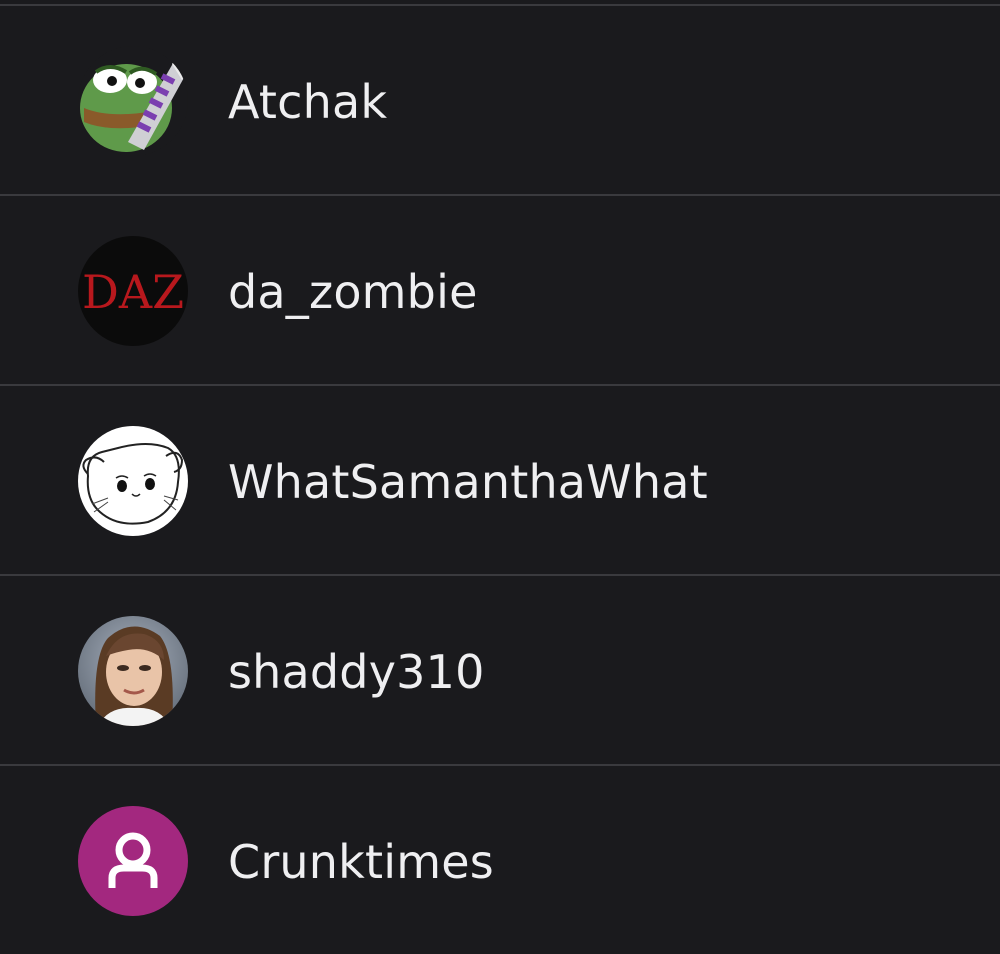  What do you see at coordinates (308, 102) in the screenshot?
I see `username: Atchak` at bounding box center [308, 102].